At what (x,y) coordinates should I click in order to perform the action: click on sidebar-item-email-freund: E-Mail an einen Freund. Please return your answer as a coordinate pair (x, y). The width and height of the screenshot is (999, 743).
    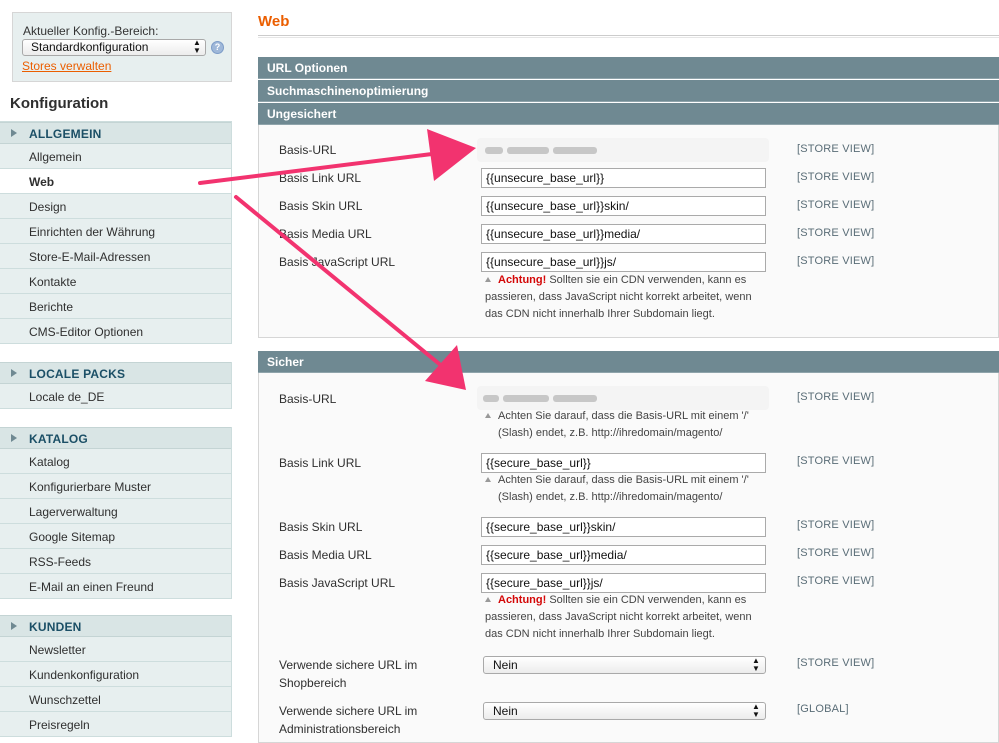
    Looking at the image, I should click on (115, 586).